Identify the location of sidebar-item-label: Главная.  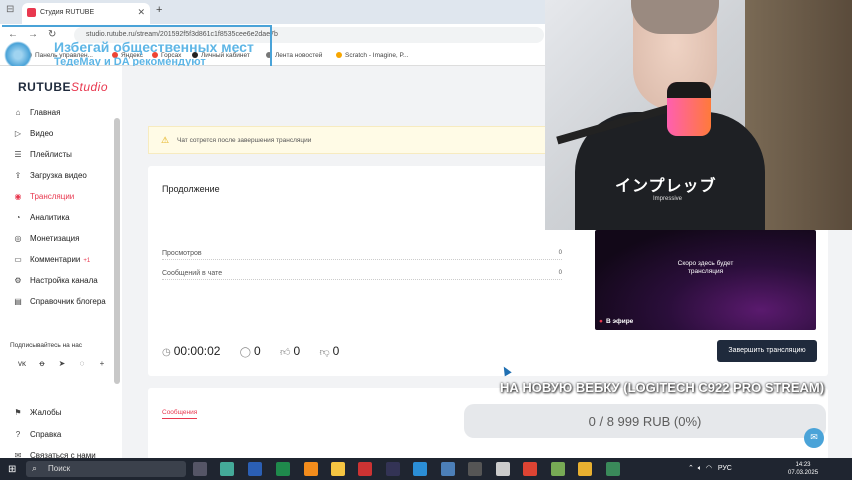
(45, 112).